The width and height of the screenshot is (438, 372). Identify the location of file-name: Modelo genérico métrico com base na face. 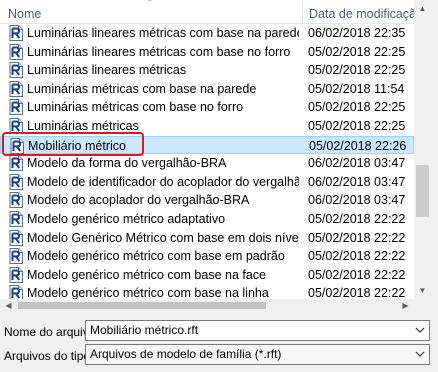
(147, 274).